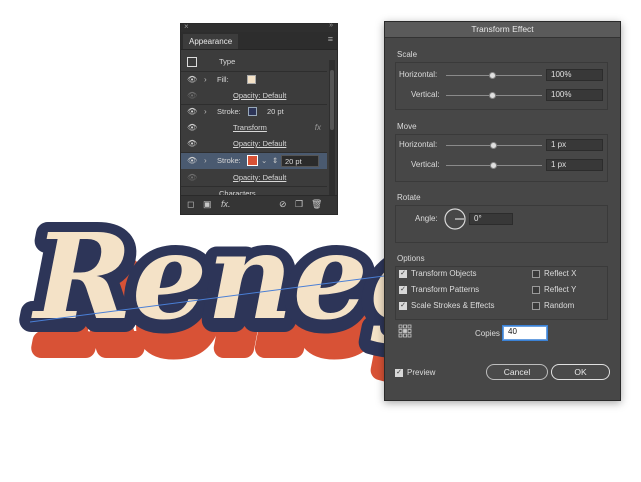 The image size is (641, 482). Describe the element at coordinates (418, 144) in the screenshot. I see `move-horizontal-label: Horizontal:` at that location.